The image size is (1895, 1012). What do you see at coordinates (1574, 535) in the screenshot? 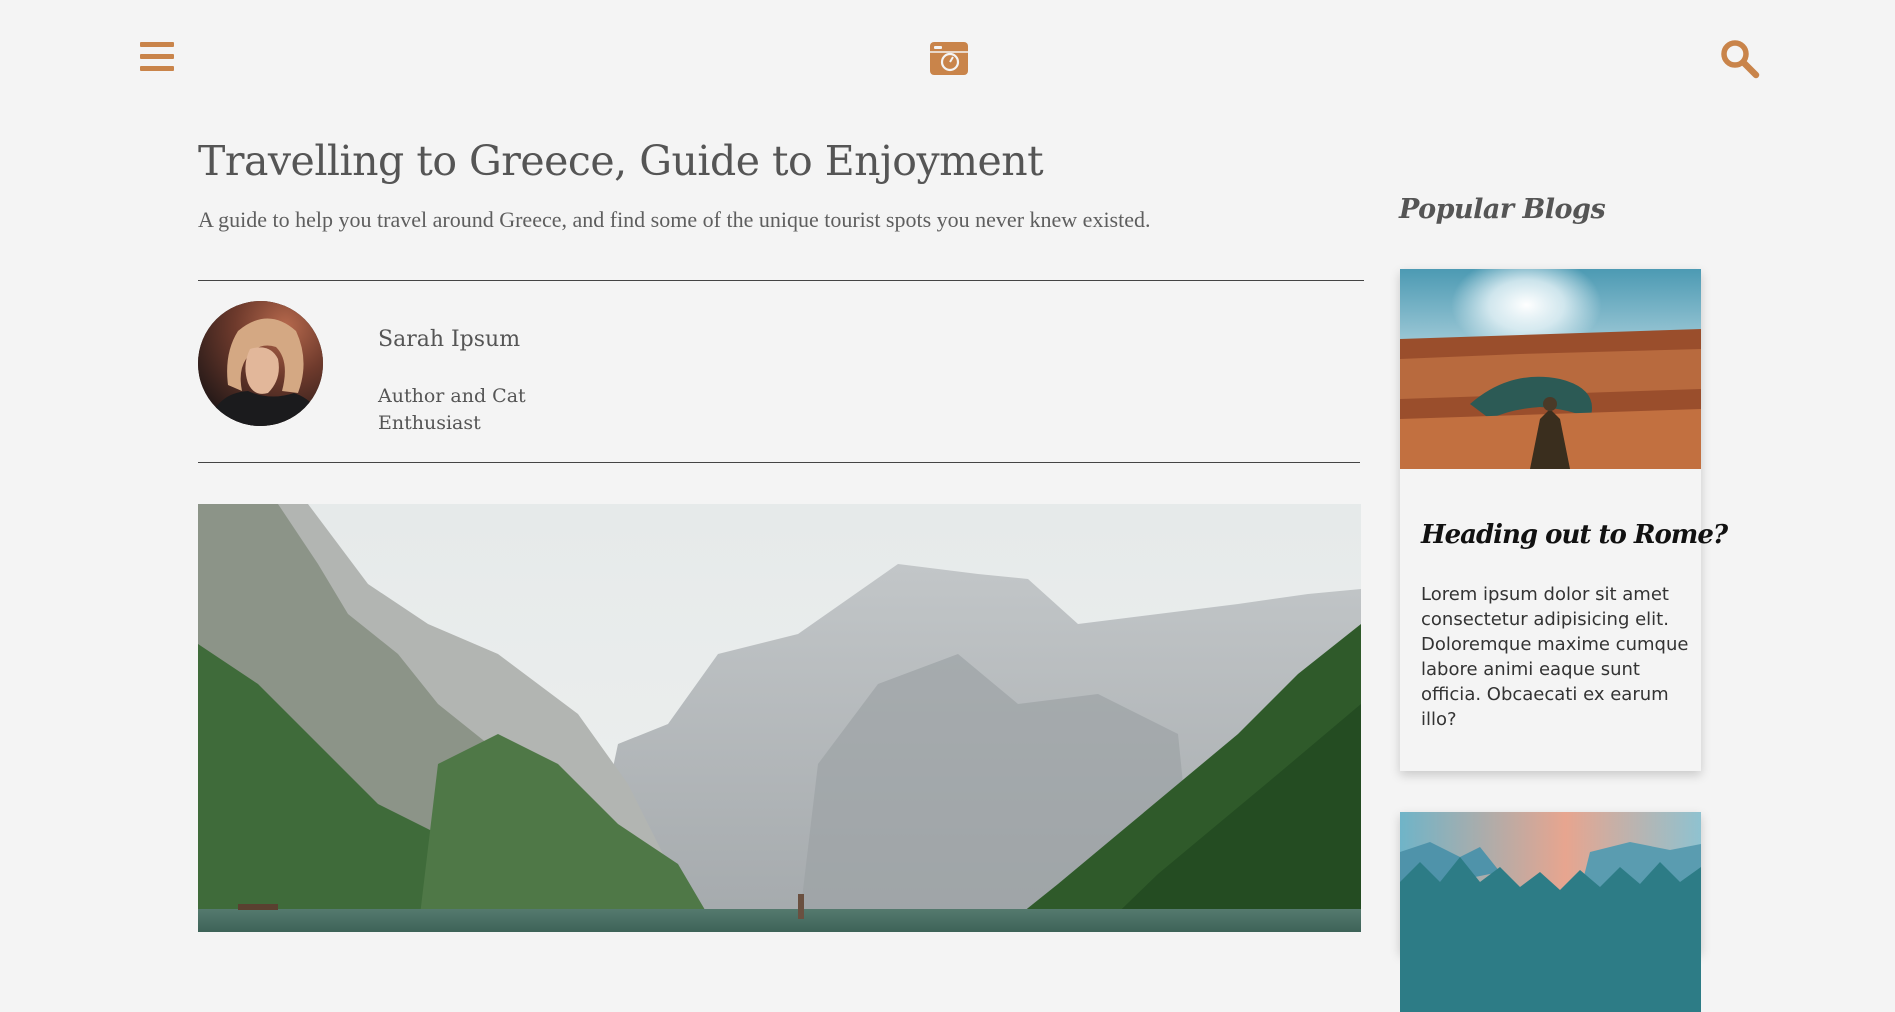
I see `blog-card-title: Heading out to Rome?` at bounding box center [1574, 535].